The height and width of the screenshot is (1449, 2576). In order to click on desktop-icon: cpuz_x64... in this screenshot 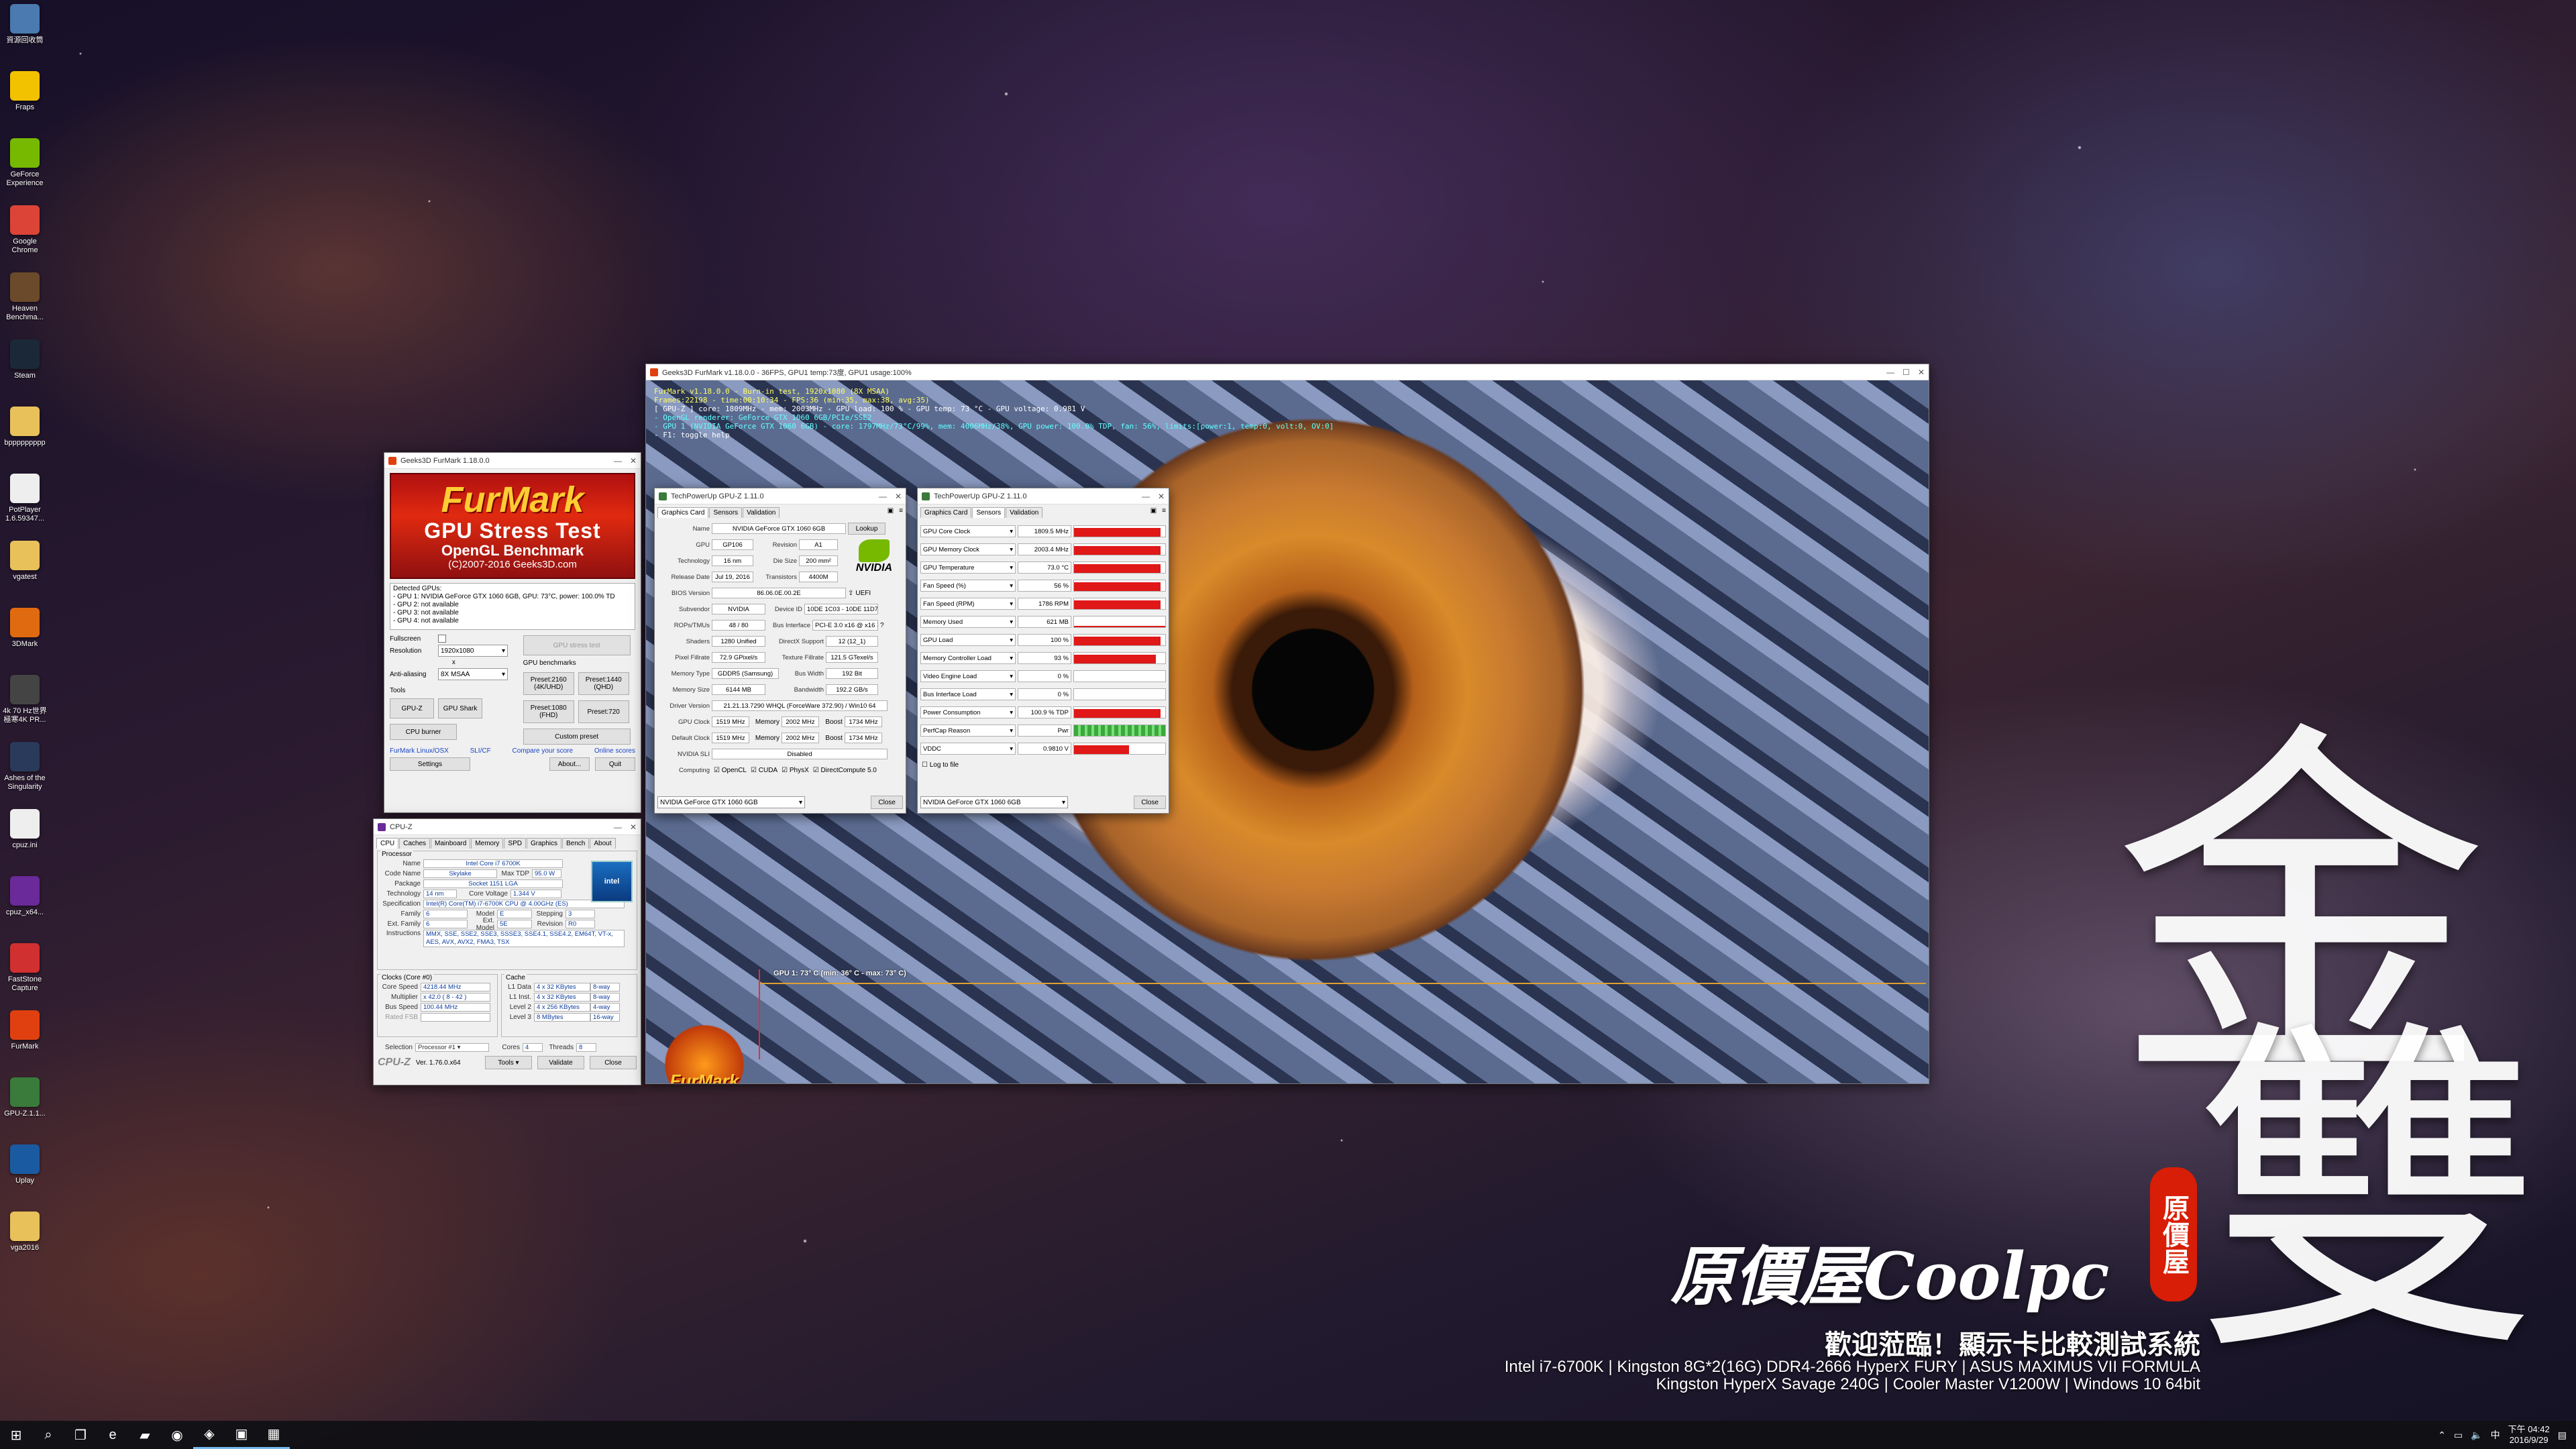, I will do `click(25, 909)`.